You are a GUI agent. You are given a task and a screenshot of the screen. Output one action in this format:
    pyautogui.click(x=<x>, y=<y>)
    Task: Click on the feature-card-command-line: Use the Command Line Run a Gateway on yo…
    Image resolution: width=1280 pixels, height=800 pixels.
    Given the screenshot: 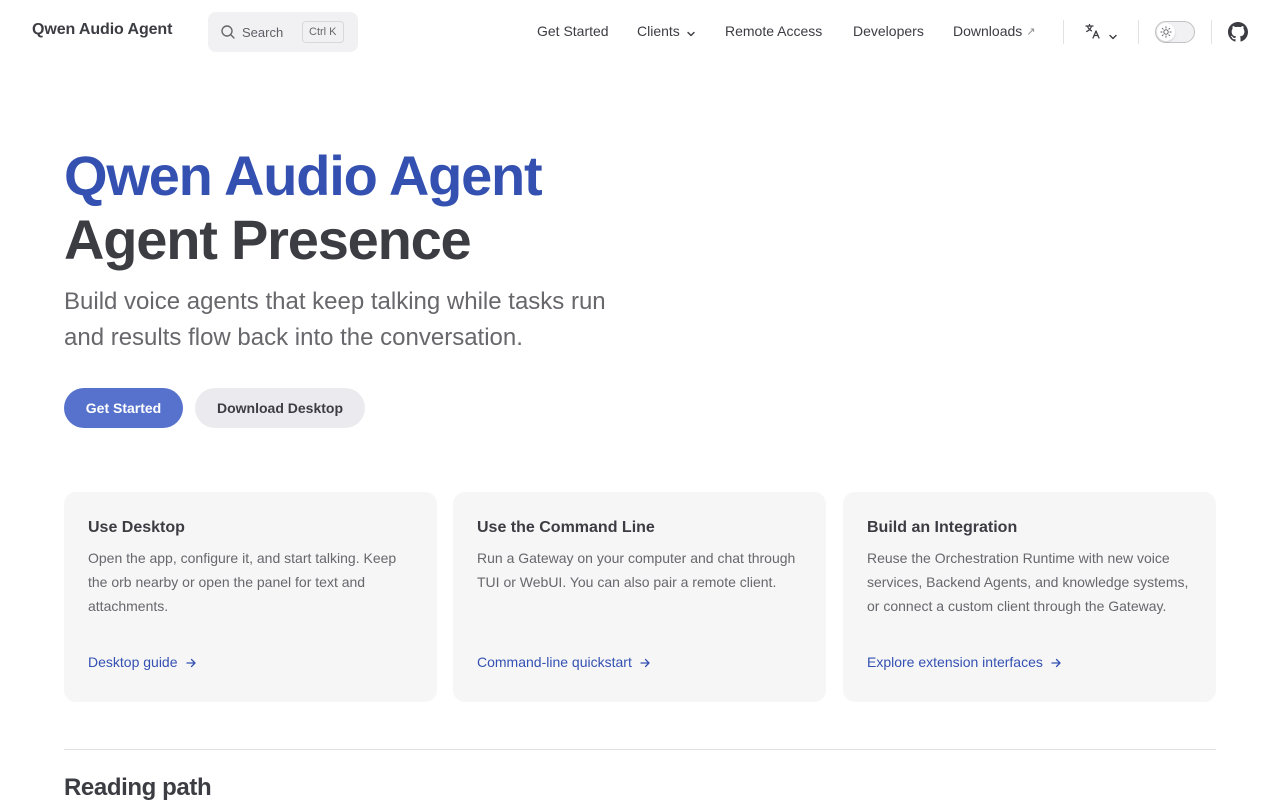 What is the action you would take?
    pyautogui.click(x=639, y=597)
    